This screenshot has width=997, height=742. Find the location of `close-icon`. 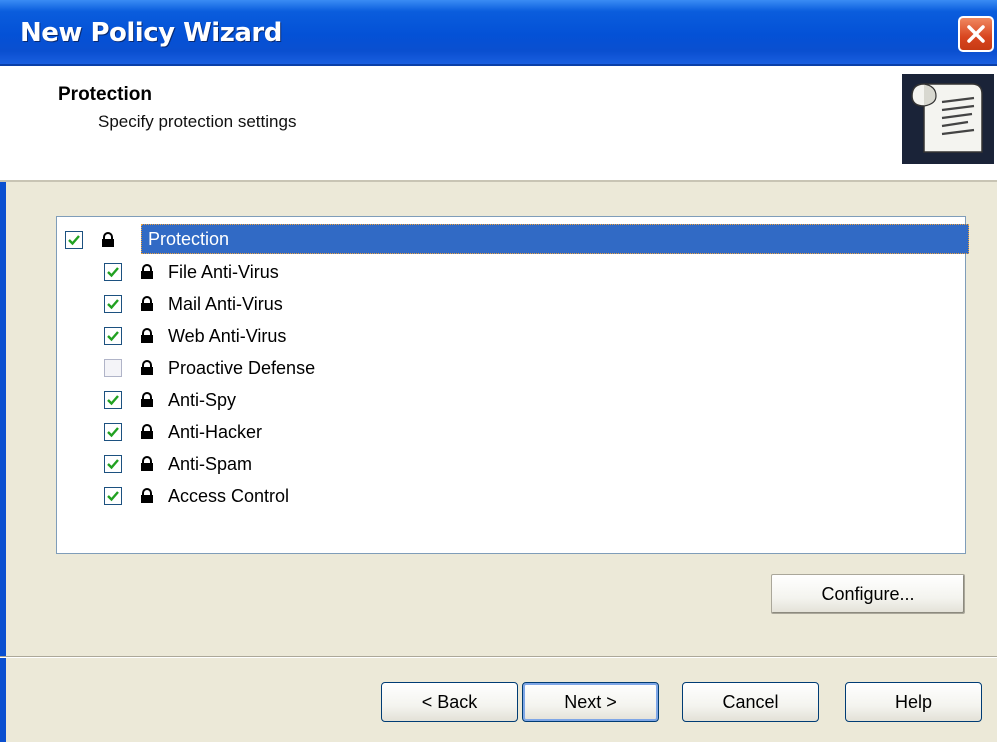

close-icon is located at coordinates (976, 34).